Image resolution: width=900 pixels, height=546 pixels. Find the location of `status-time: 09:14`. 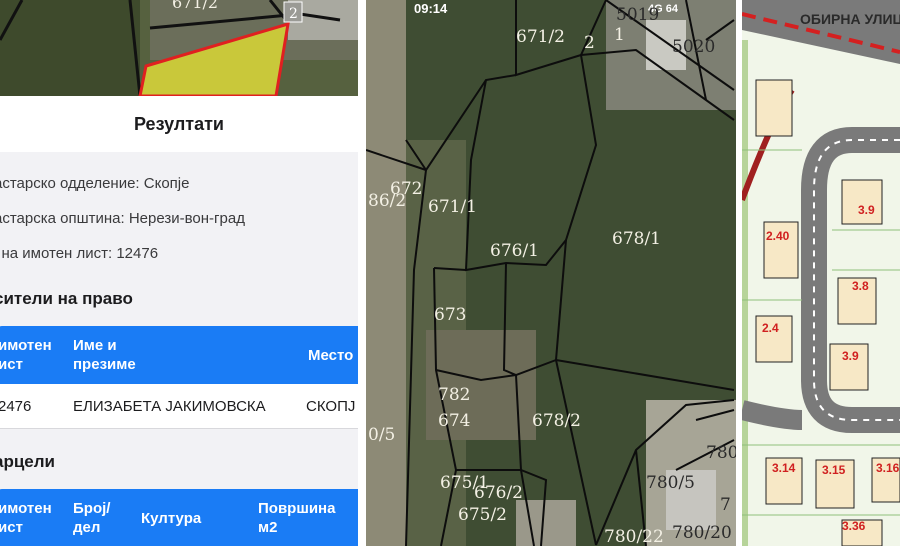

status-time: 09:14 is located at coordinates (431, 8).